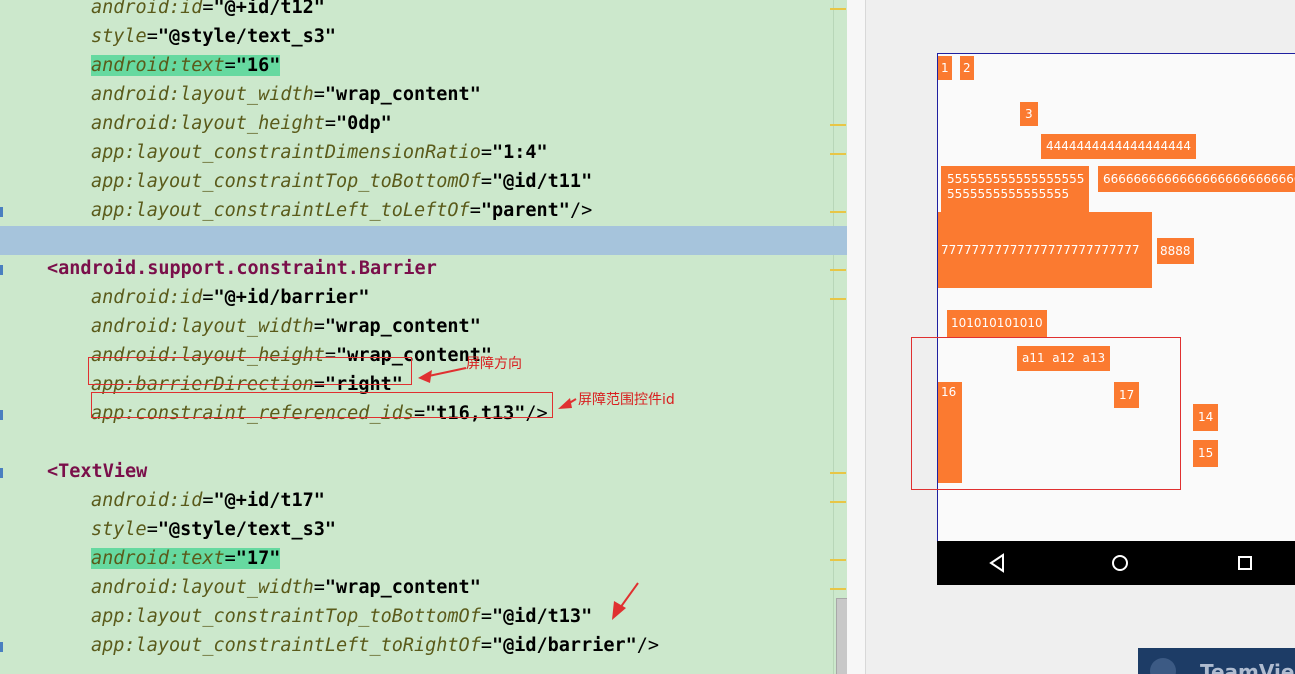 This screenshot has width=1295, height=674. Describe the element at coordinates (247, 268) in the screenshot. I see `xml-tag-name: android.support.constraint.Barrier` at that location.